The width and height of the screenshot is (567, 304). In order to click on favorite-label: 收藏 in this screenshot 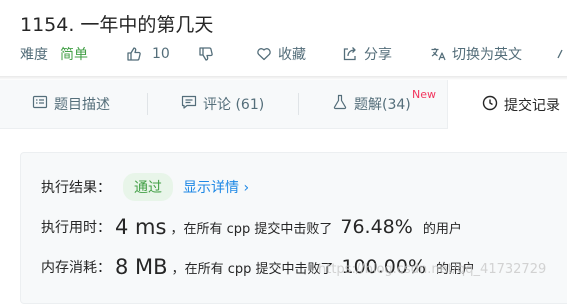, I will do `click(292, 55)`.